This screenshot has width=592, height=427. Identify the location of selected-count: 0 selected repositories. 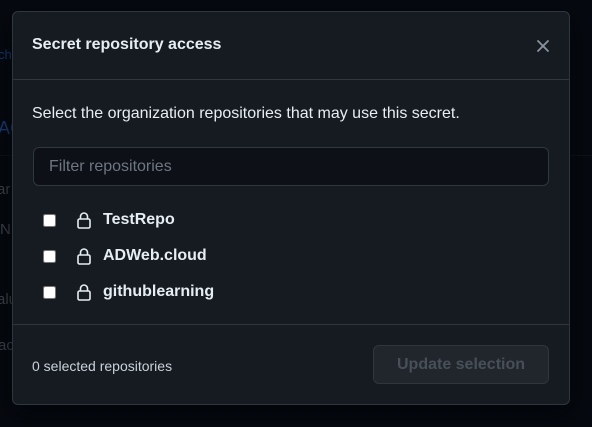
(102, 366).